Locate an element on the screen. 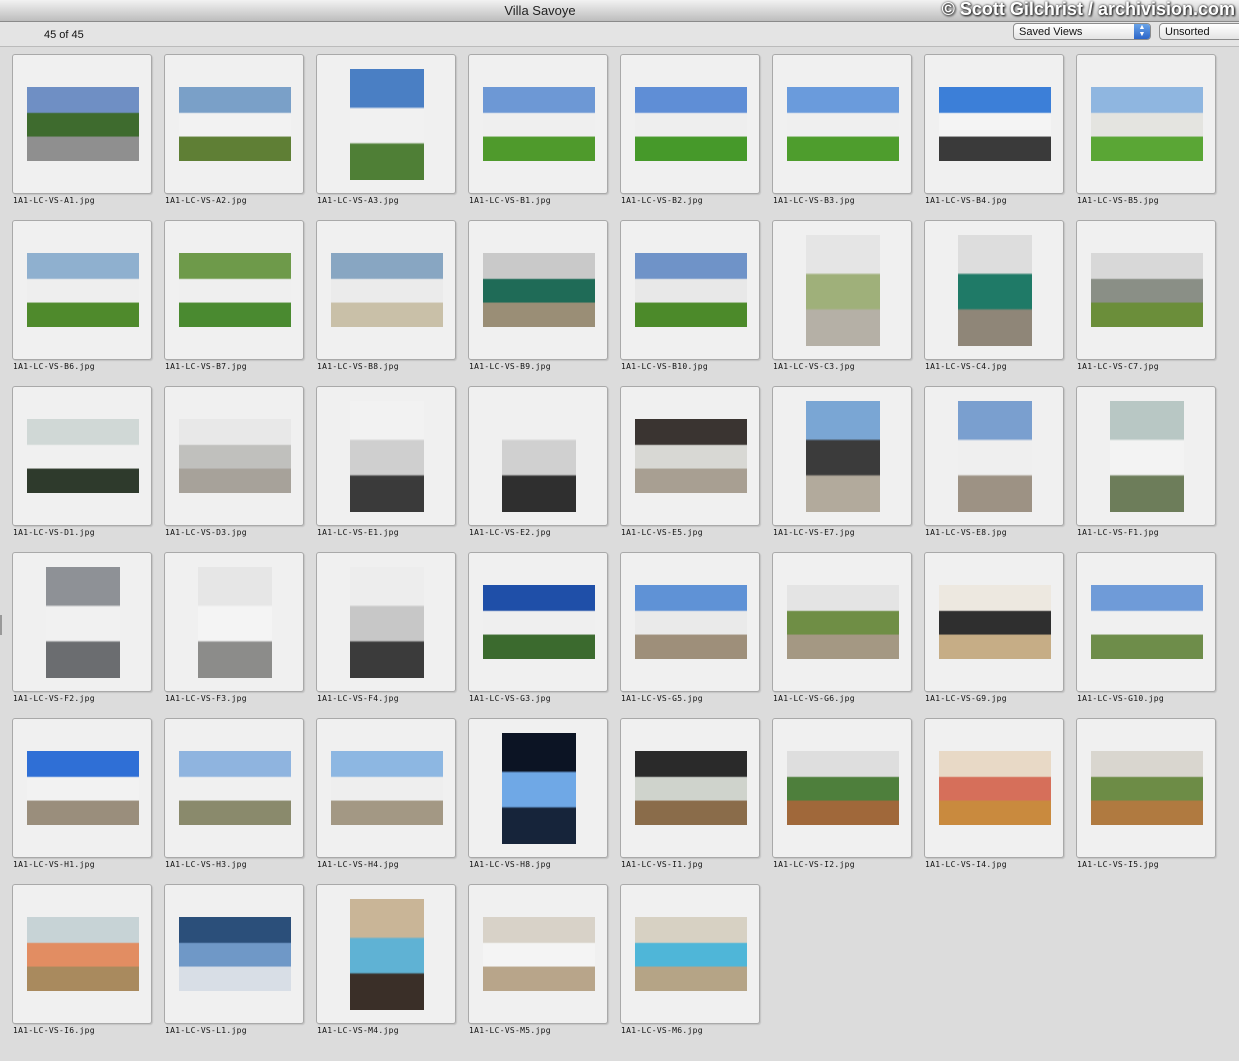  thumbnail-item: 1A1-LC-VS-D1.jpg is located at coordinates (82, 466).